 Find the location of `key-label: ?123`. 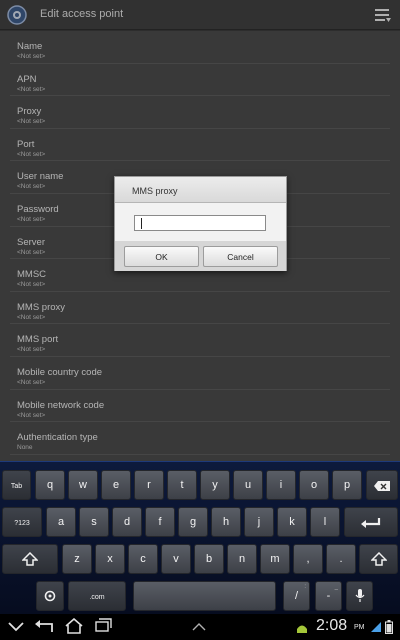

key-label: ?123 is located at coordinates (22, 523).